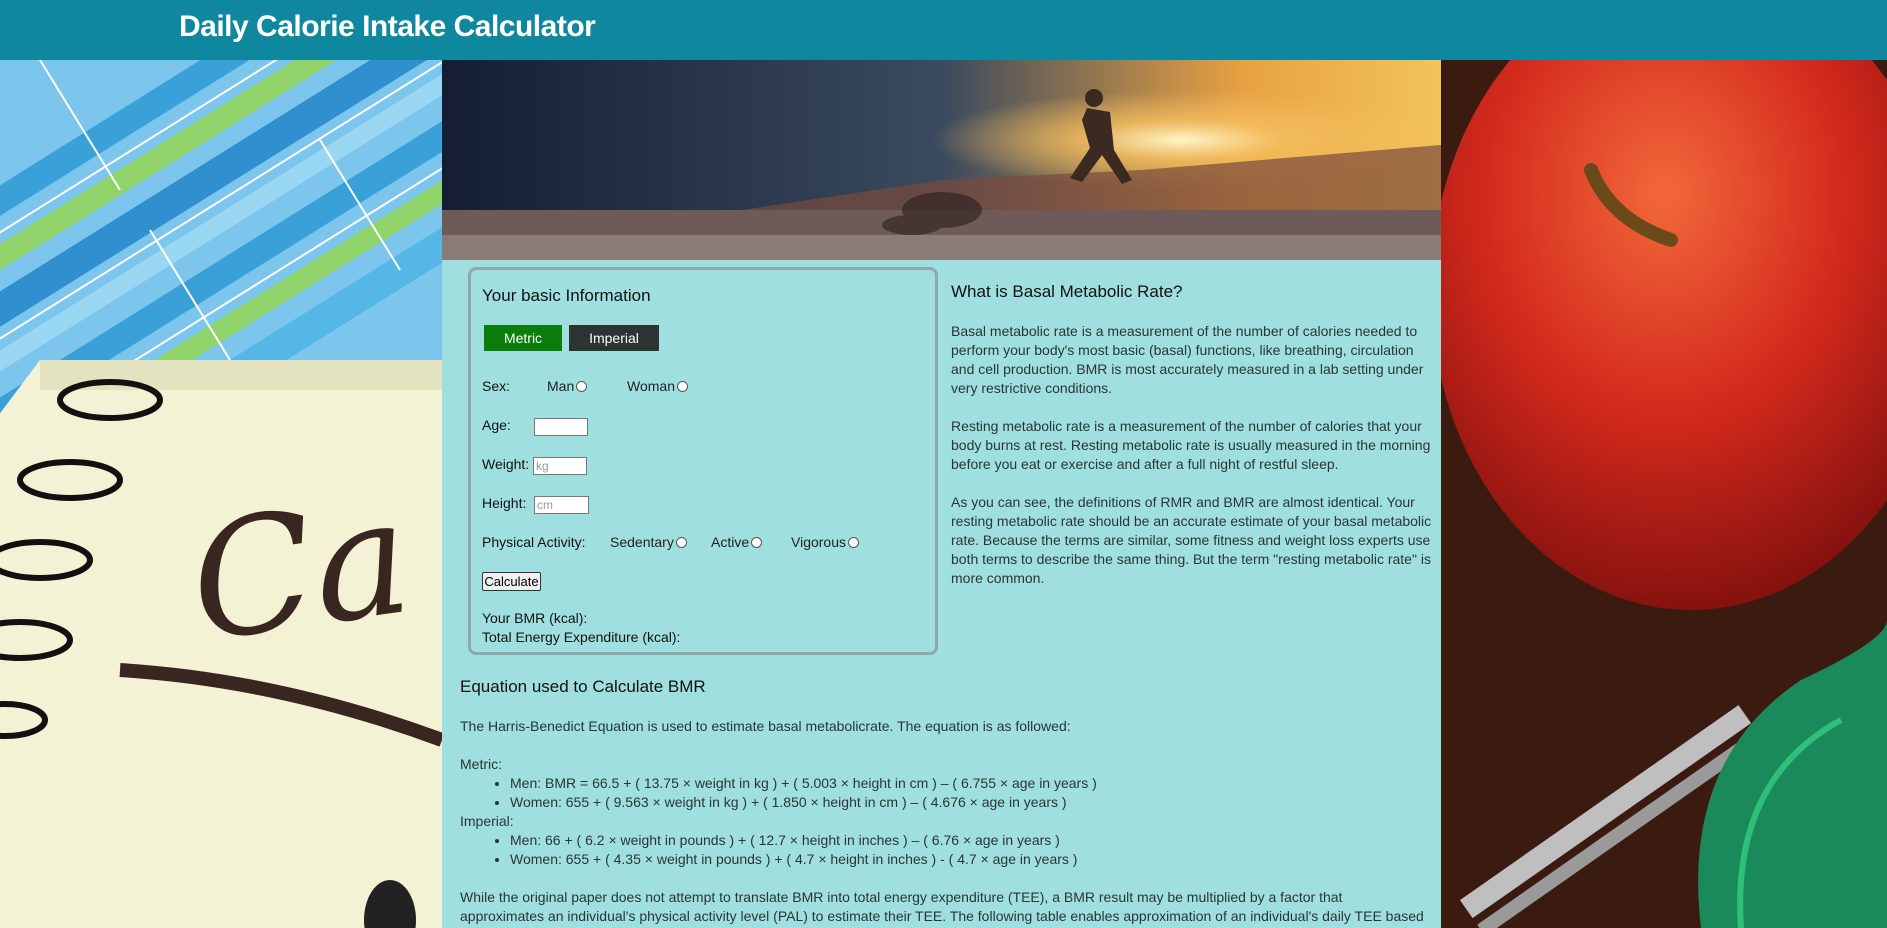 This screenshot has height=928, width=1887. I want to click on activity-option-sedentary: Sedentary, so click(648, 542).